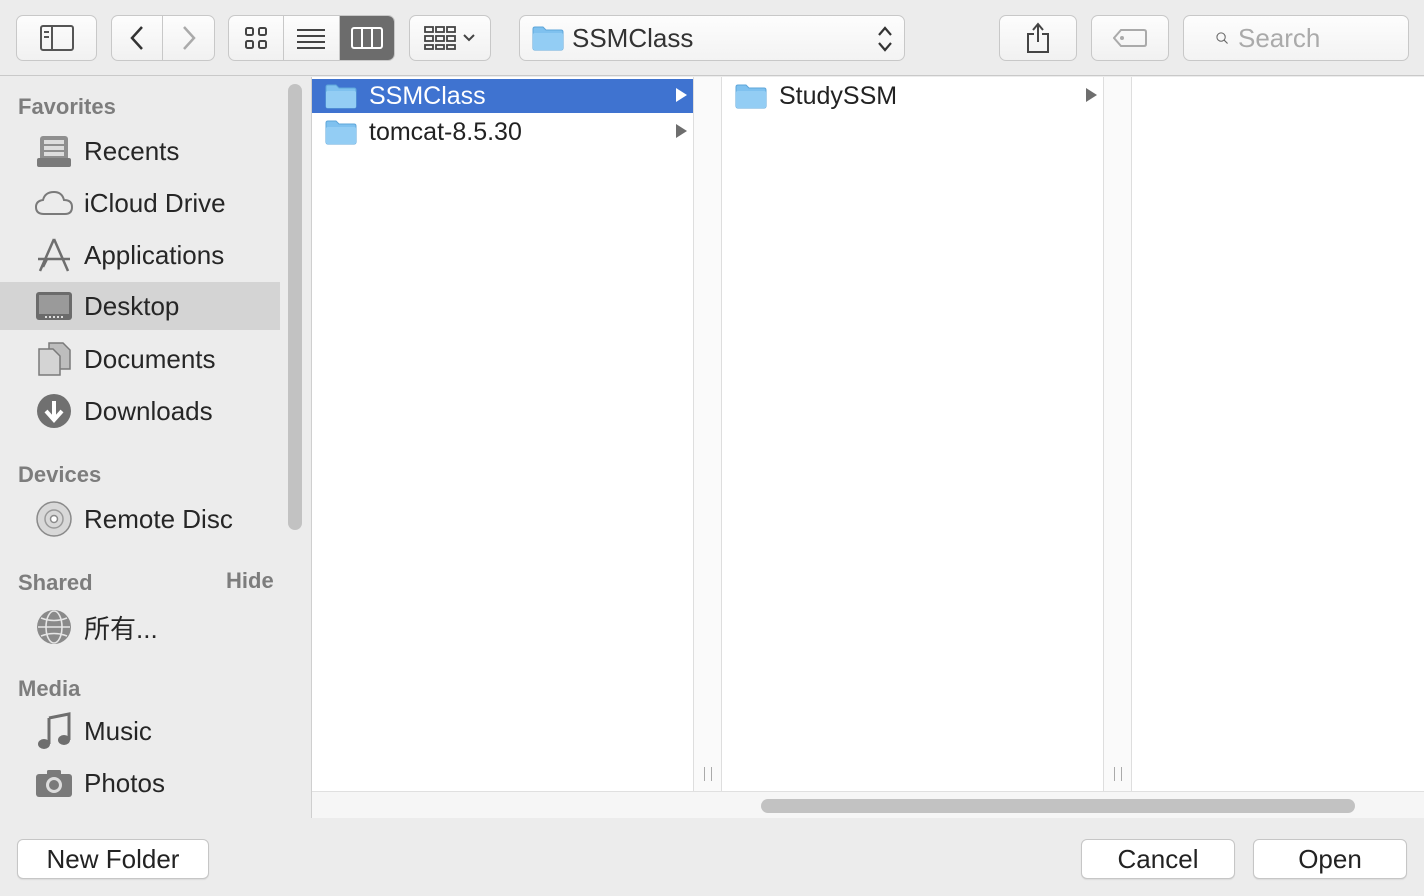 The image size is (1424, 896). Describe the element at coordinates (54, 783) in the screenshot. I see `camera-icon` at that location.